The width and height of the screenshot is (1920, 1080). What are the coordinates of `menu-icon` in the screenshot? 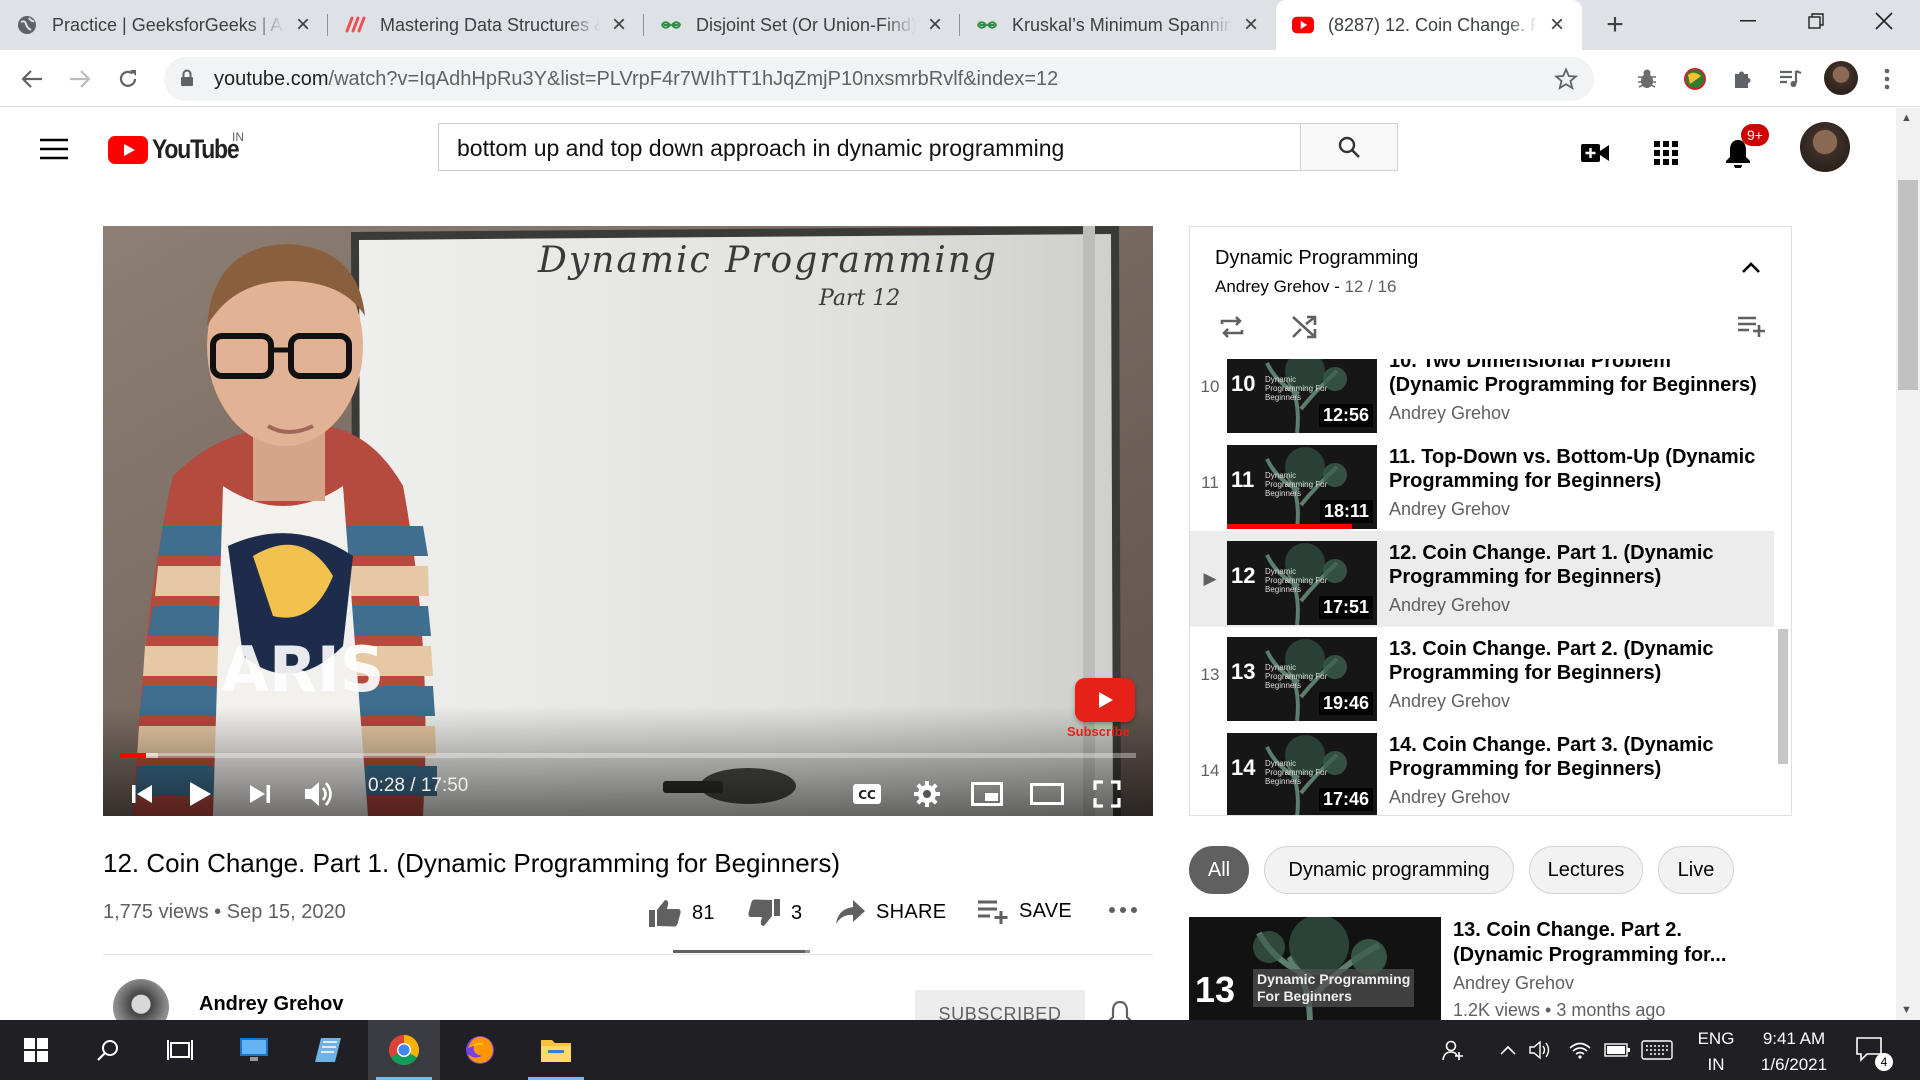 It's located at (54, 149).